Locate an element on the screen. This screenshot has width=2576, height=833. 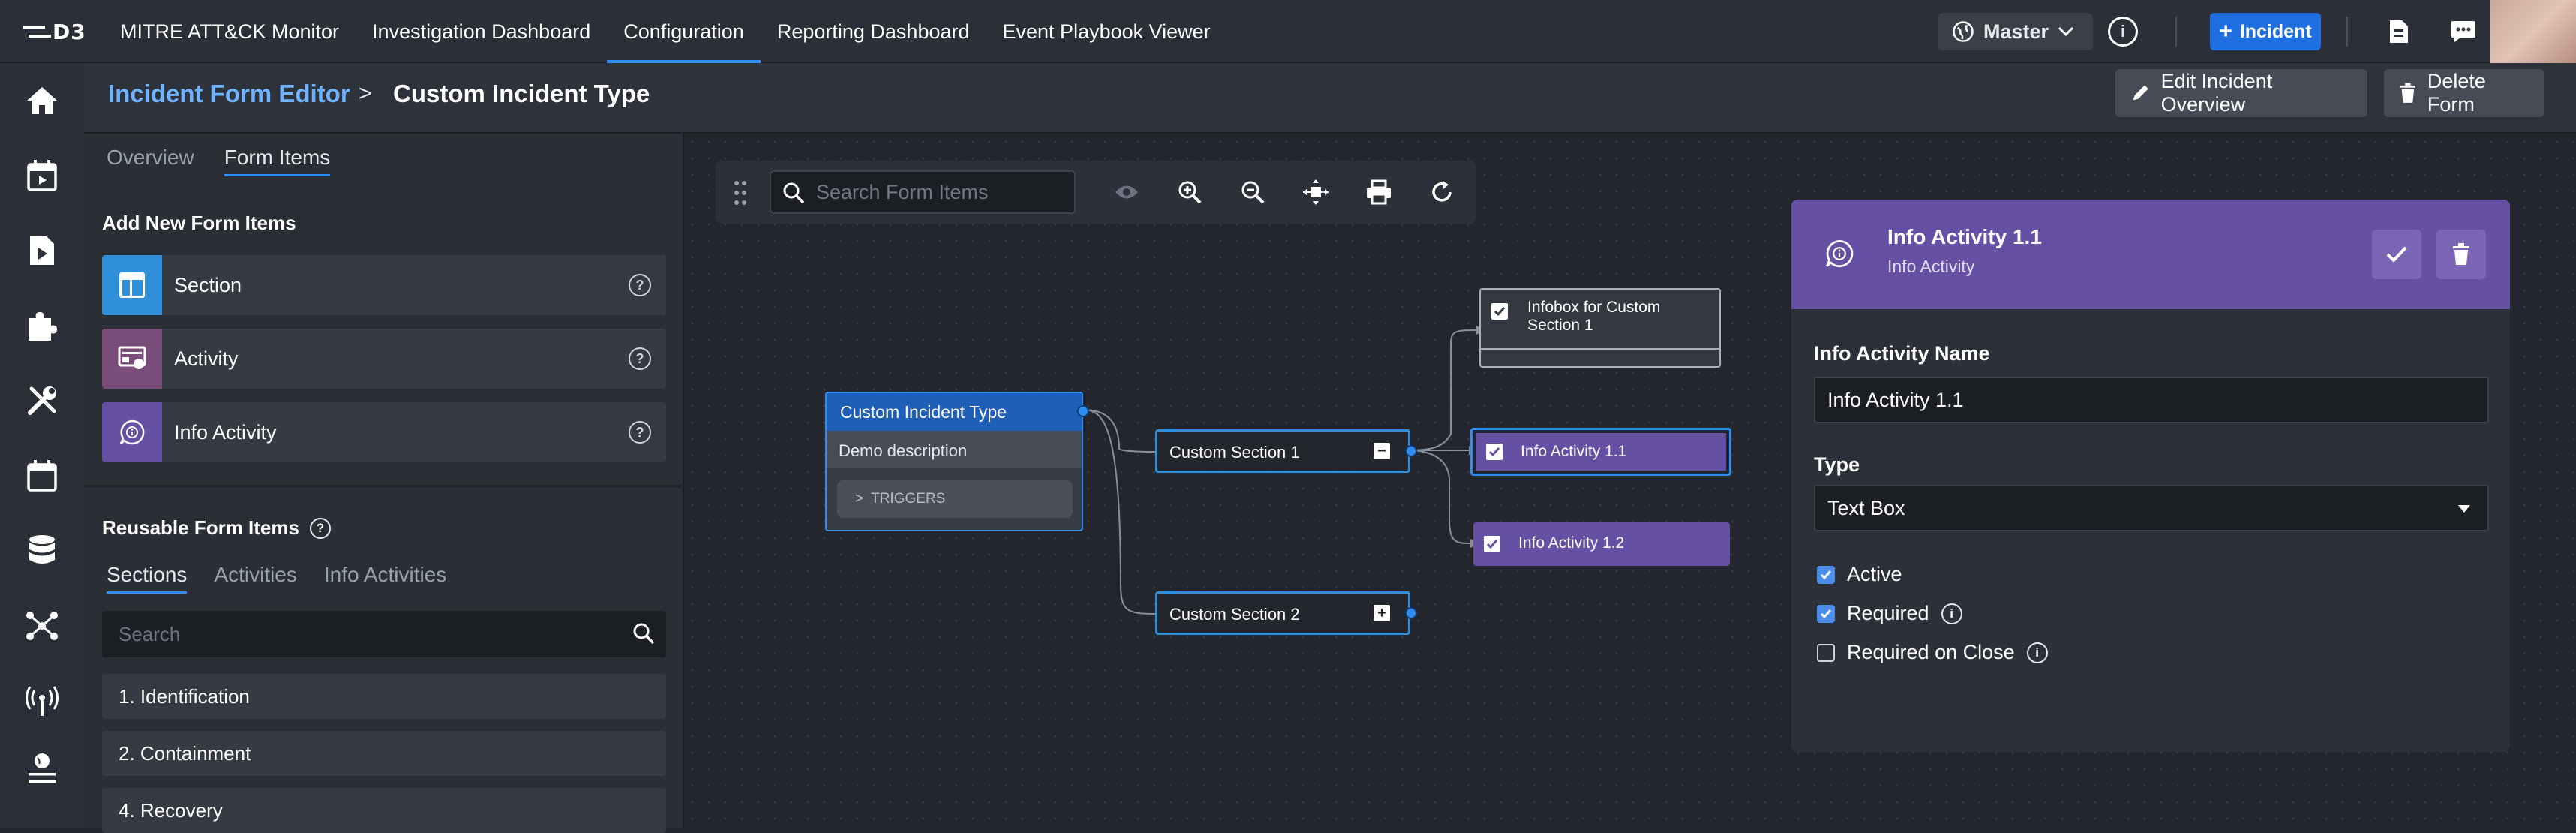
tab-activities: Activities is located at coordinates (255, 578).